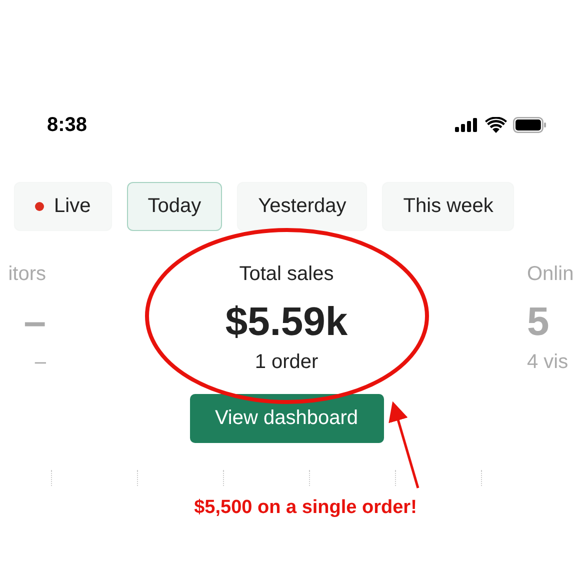  What do you see at coordinates (286, 275) in the screenshot?
I see `stat-title: Total sales` at bounding box center [286, 275].